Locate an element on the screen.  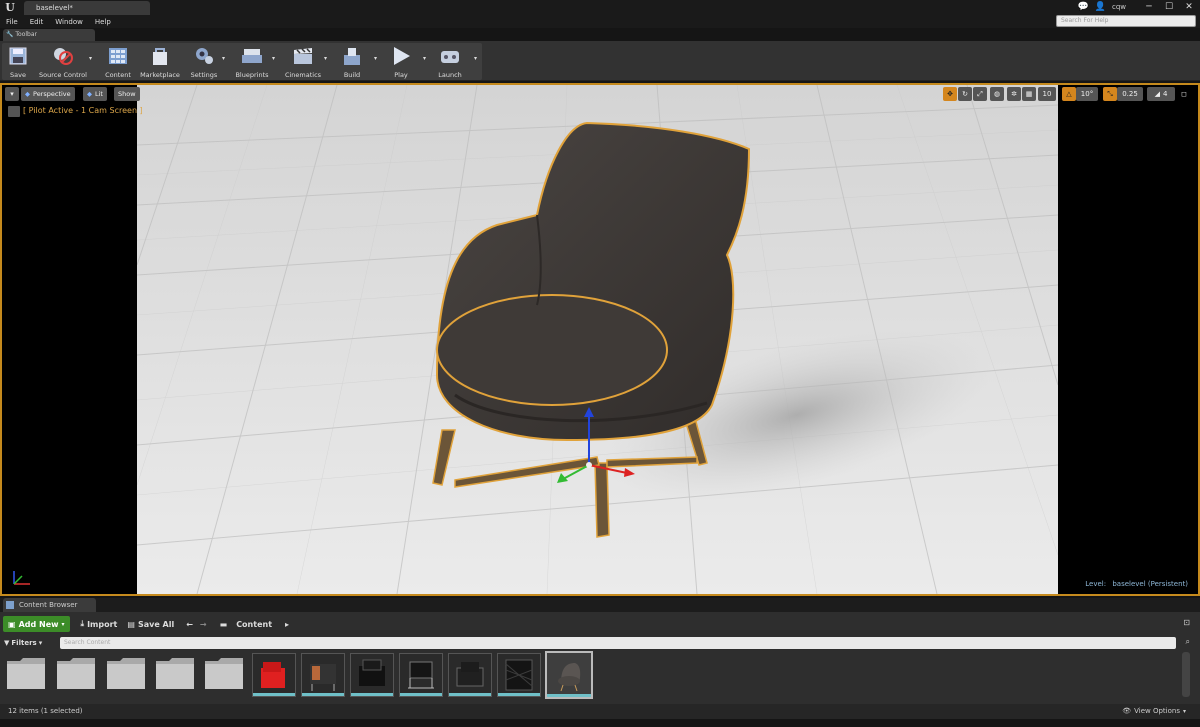
filters-button: ▼ Filters ▾ is located at coordinates (23, 642).